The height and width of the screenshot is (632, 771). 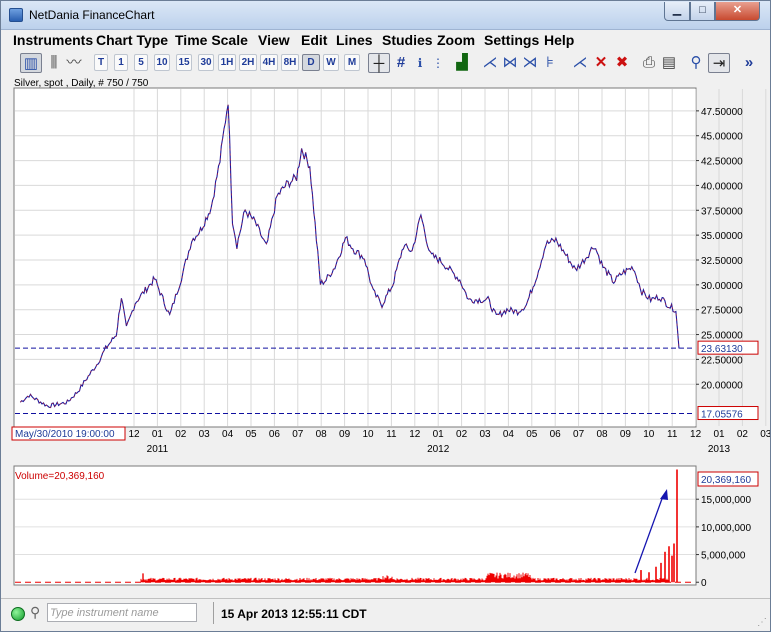 I want to click on window-title: NetDania FinanceChart, so click(x=92, y=15).